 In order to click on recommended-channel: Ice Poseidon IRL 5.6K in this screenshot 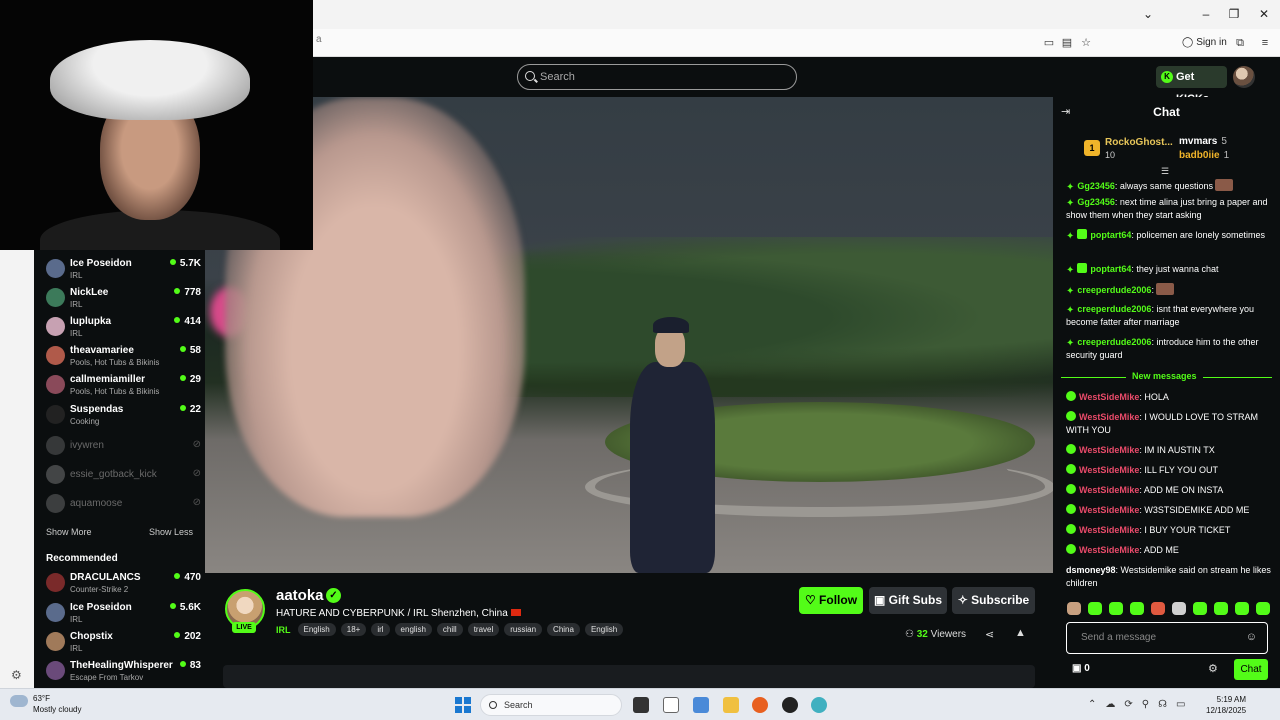, I will do `click(123, 614)`.